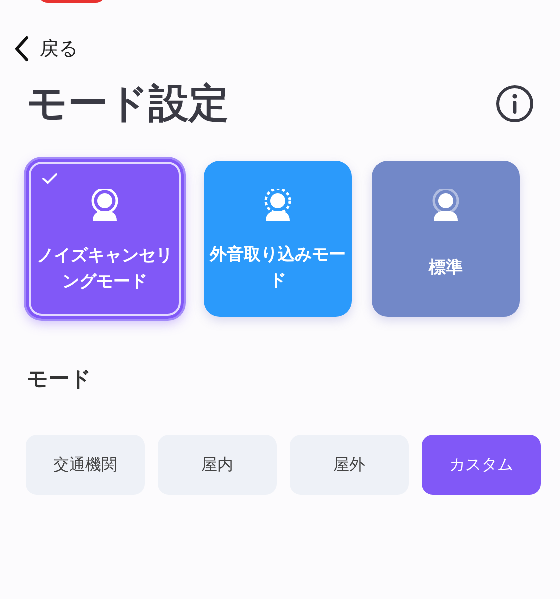 The width and height of the screenshot is (560, 599). Describe the element at coordinates (128, 104) in the screenshot. I see `page-title: モード設定` at that location.